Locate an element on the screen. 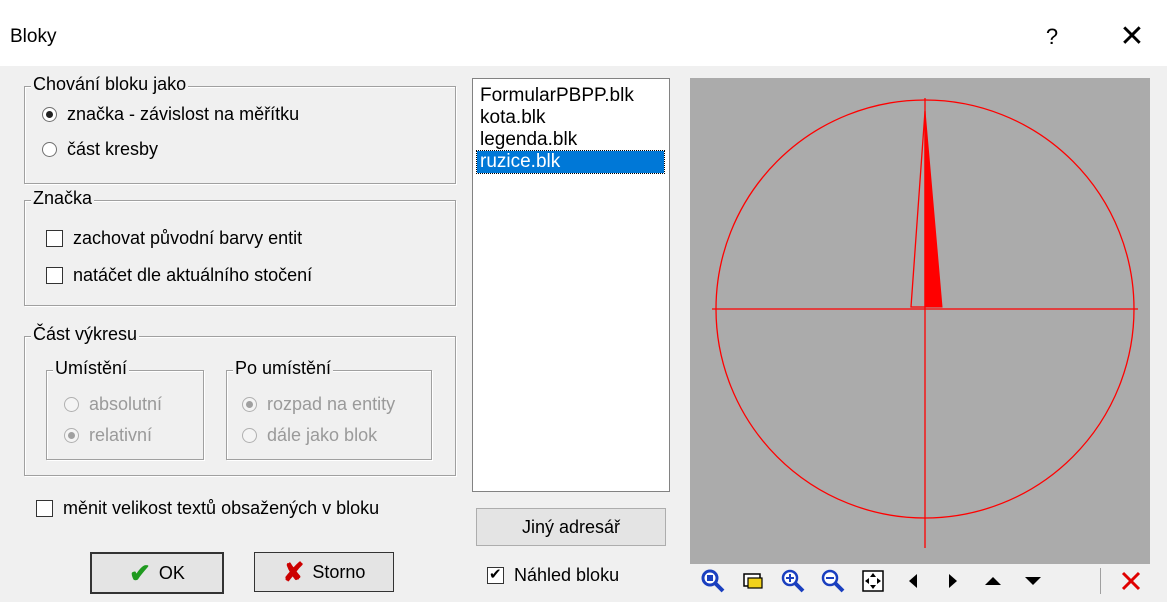 The width and height of the screenshot is (1167, 602). radio-label: relativní is located at coordinates (121, 435).